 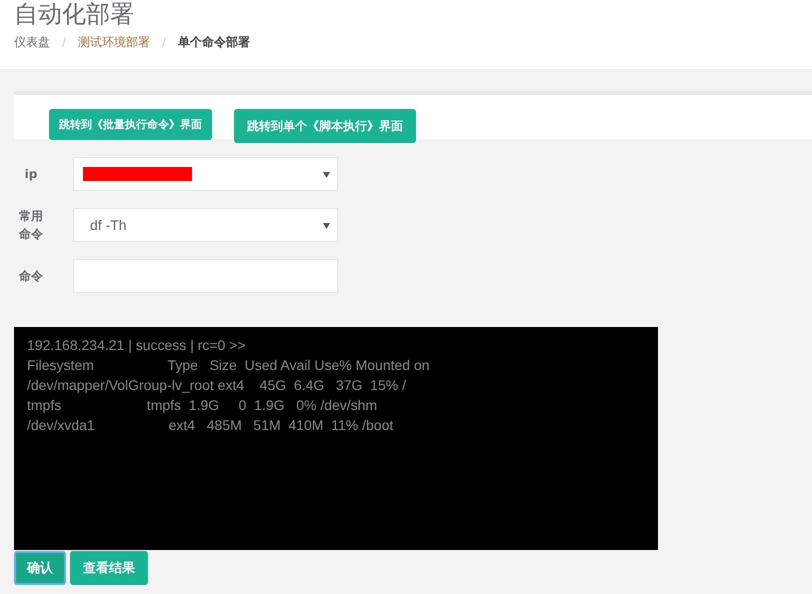 What do you see at coordinates (205, 174) in the screenshot?
I see `select-field` at bounding box center [205, 174].